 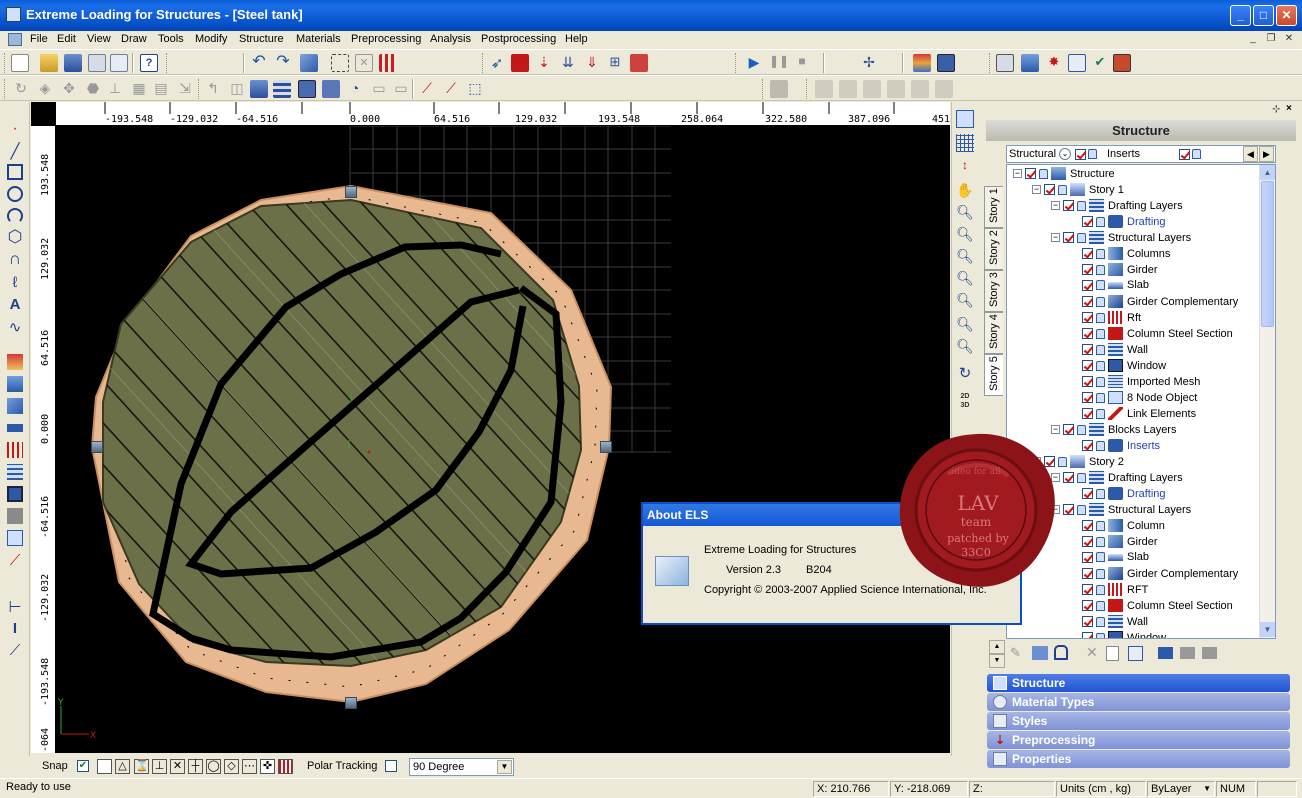 I want to click on pointer-load-icon: ➶, so click(x=497, y=63).